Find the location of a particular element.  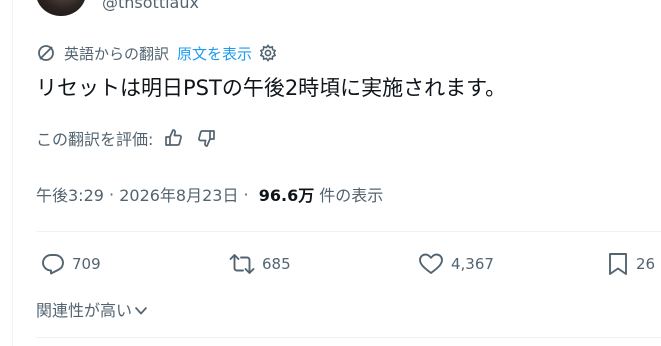

avatar is located at coordinates (61, 8).